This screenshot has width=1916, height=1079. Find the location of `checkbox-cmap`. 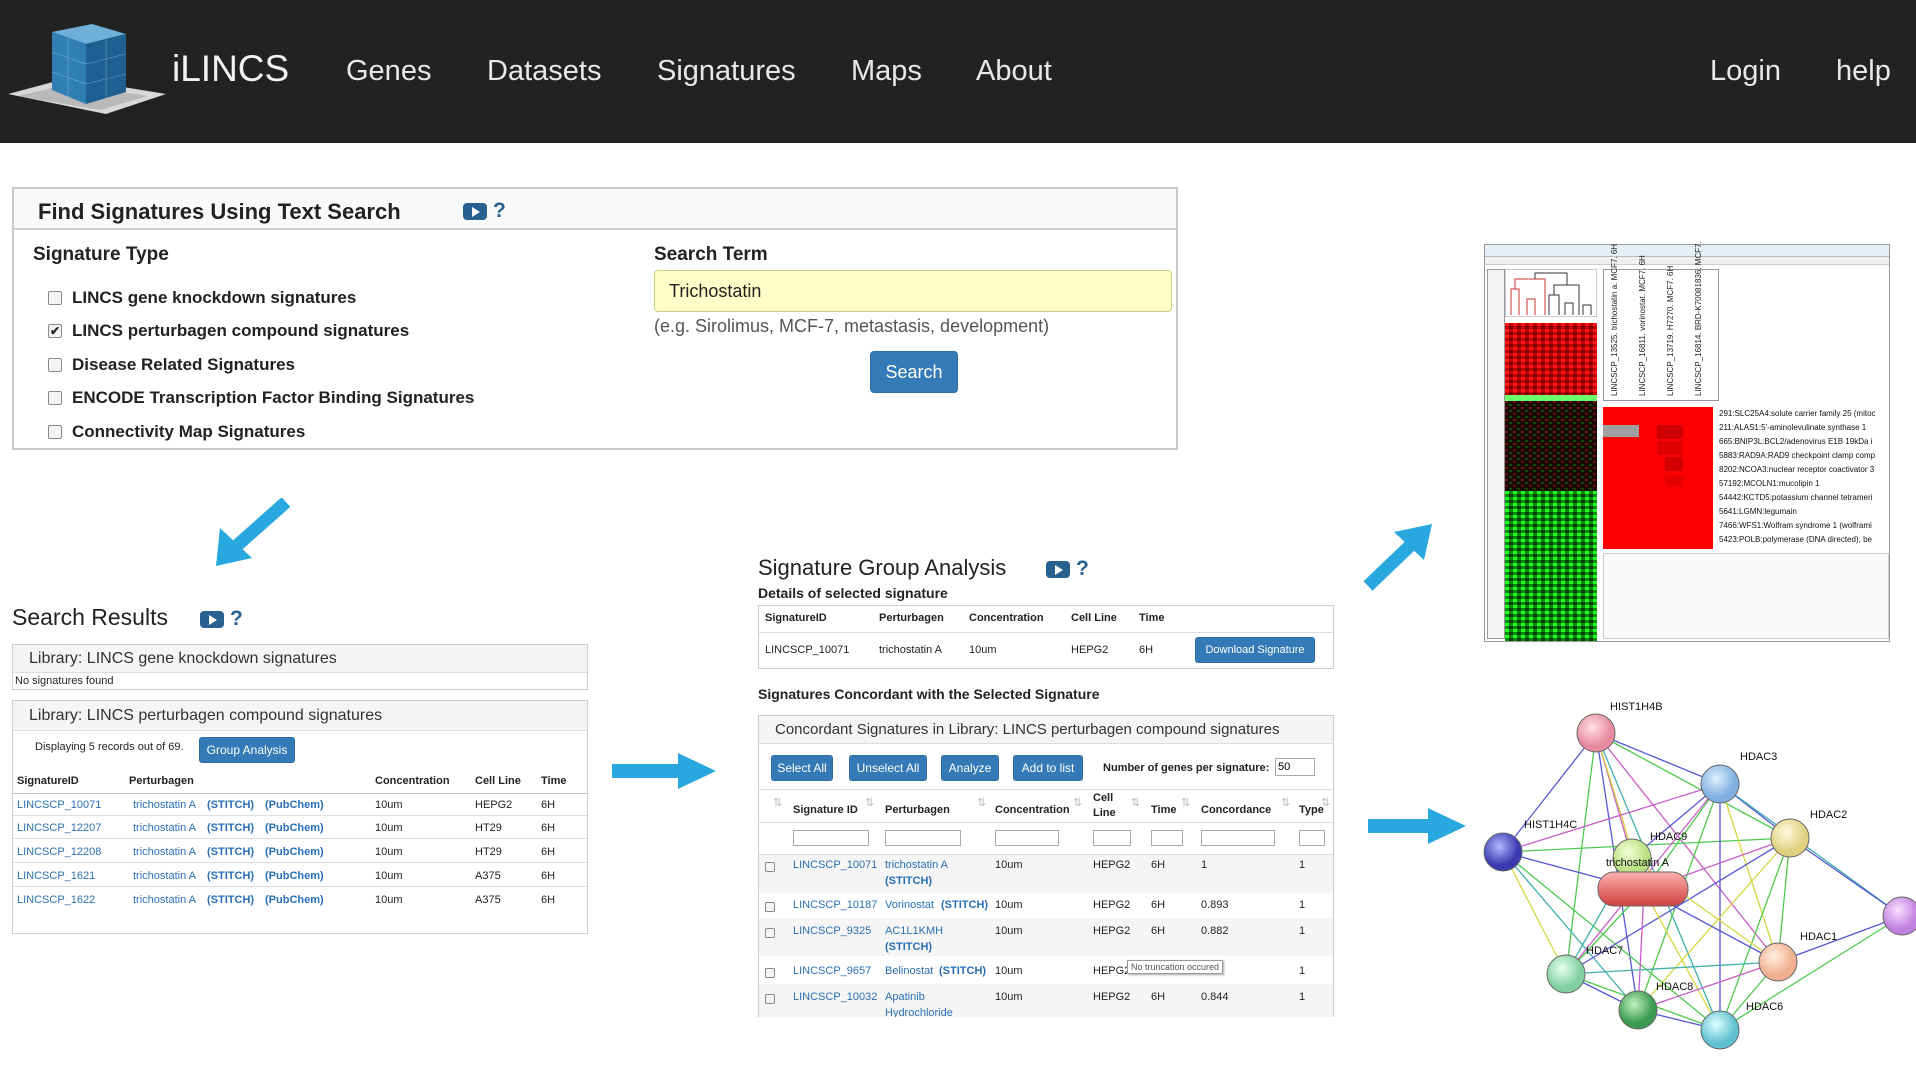

checkbox-cmap is located at coordinates (55, 432).